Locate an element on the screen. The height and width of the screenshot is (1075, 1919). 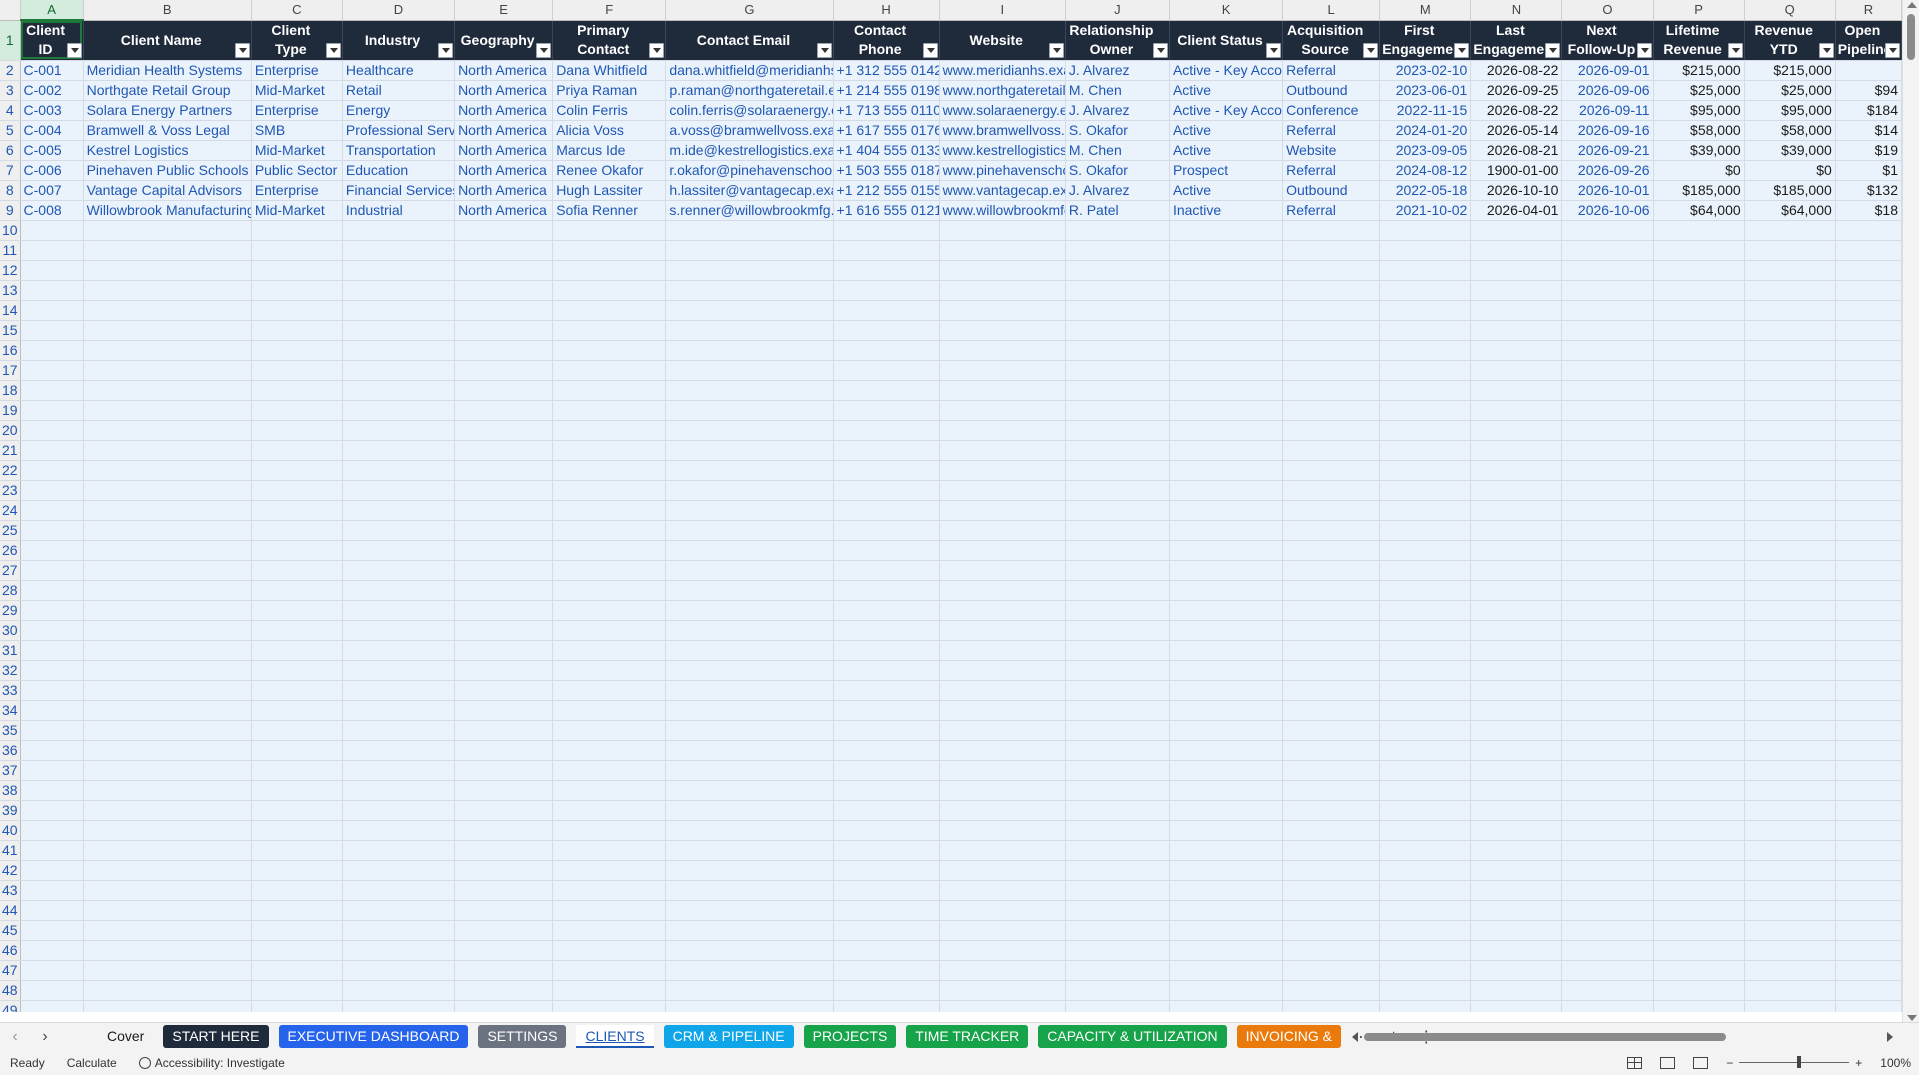
zoom-in-icon: + is located at coordinates (1858, 1063).